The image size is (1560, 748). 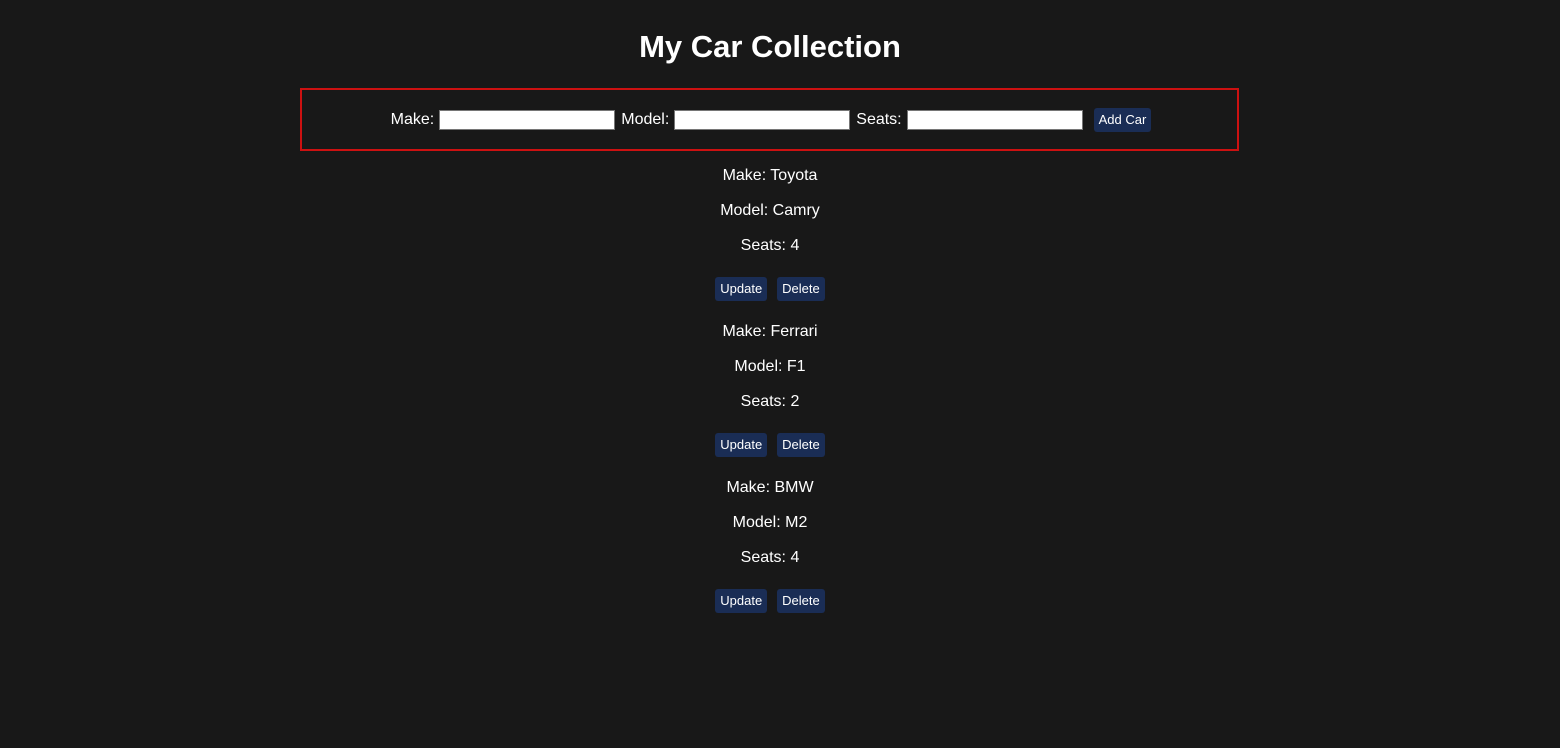 What do you see at coordinates (770, 46) in the screenshot?
I see `page-title: My Car Collection` at bounding box center [770, 46].